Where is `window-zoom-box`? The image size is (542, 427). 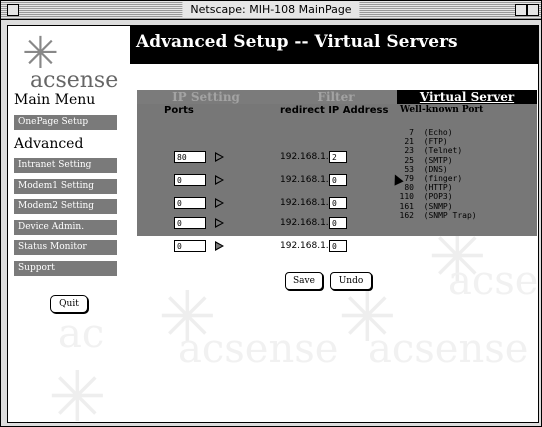
window-zoom-box is located at coordinates (521, 10).